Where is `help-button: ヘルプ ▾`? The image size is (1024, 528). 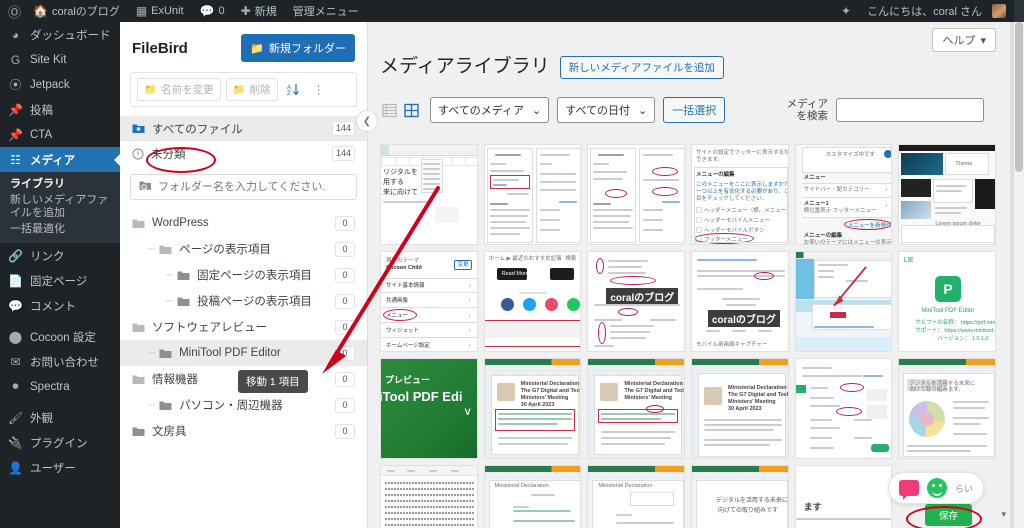 help-button: ヘルプ ▾ is located at coordinates (964, 40).